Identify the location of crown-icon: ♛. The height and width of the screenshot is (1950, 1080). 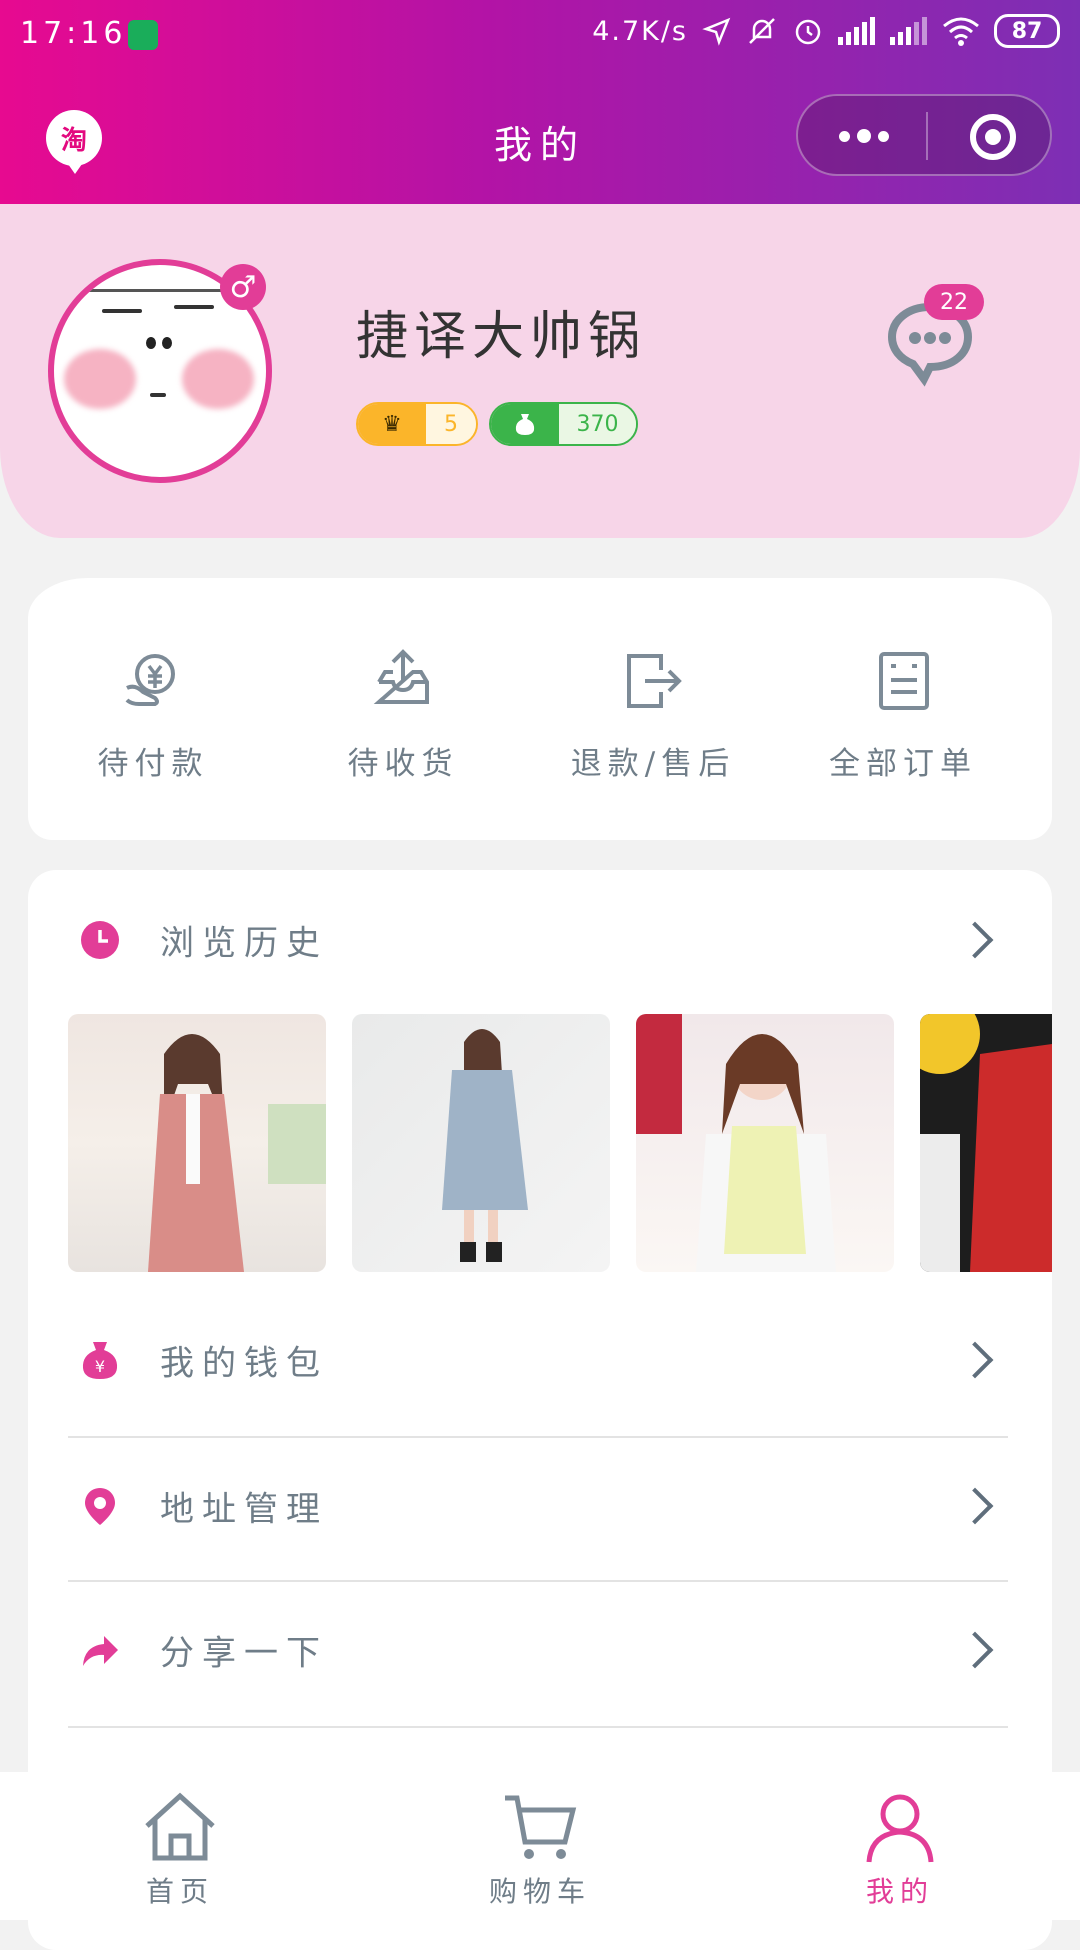
(392, 424).